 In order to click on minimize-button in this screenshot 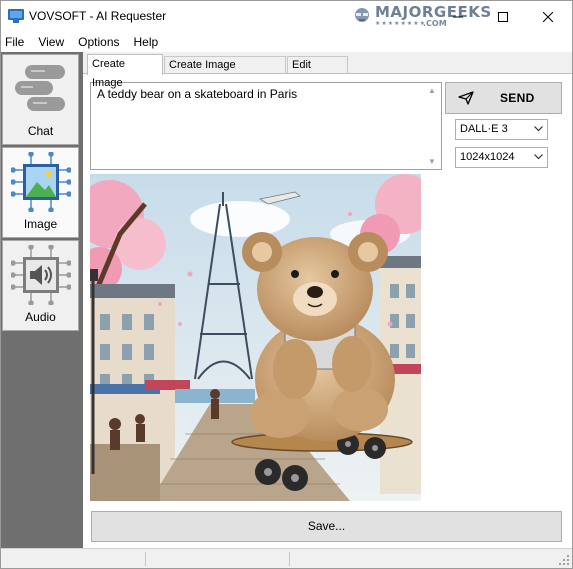, I will do `click(457, 16)`.